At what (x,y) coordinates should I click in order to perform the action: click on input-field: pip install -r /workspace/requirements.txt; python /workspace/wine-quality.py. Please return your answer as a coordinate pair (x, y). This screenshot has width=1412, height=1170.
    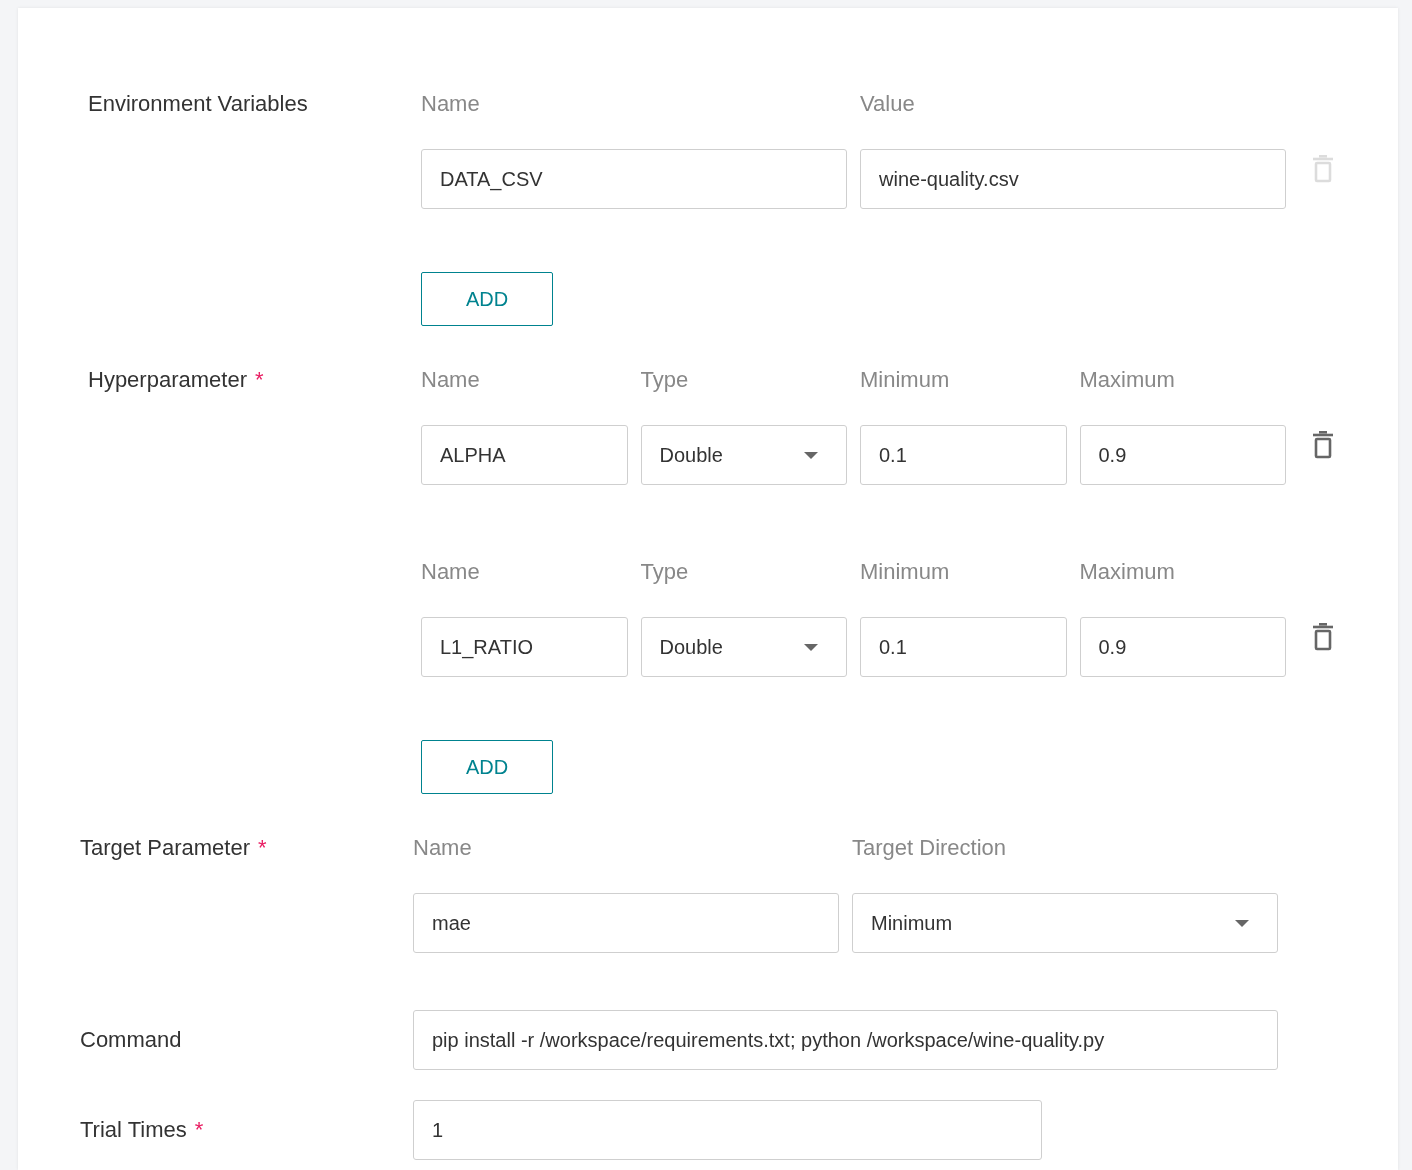
    Looking at the image, I should click on (845, 1040).